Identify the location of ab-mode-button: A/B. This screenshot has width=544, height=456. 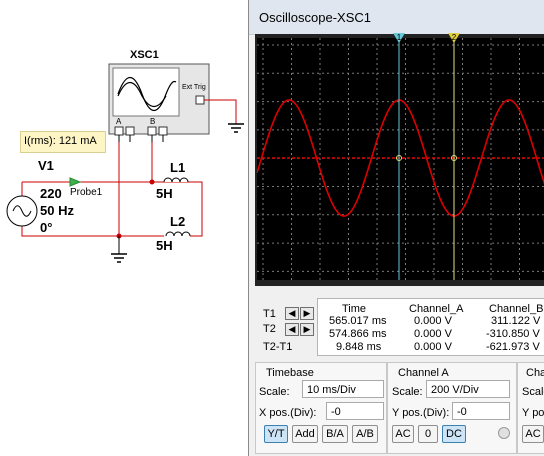
(365, 434).